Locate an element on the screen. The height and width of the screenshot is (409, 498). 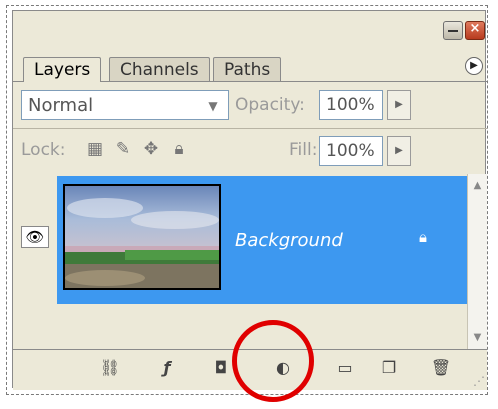
close-icon: × is located at coordinates (475, 28).